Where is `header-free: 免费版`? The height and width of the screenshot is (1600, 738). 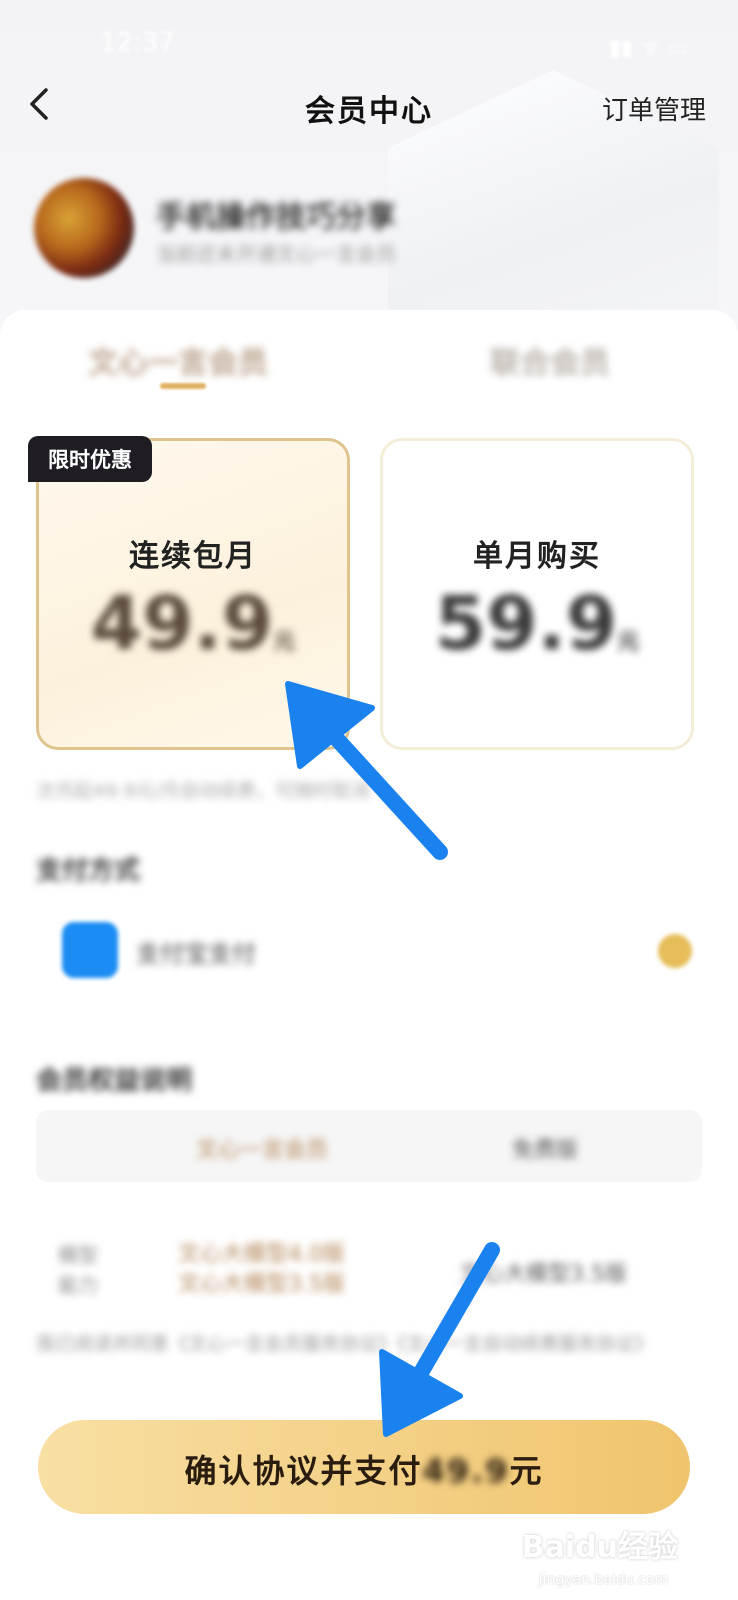 header-free: 免费版 is located at coordinates (545, 1150).